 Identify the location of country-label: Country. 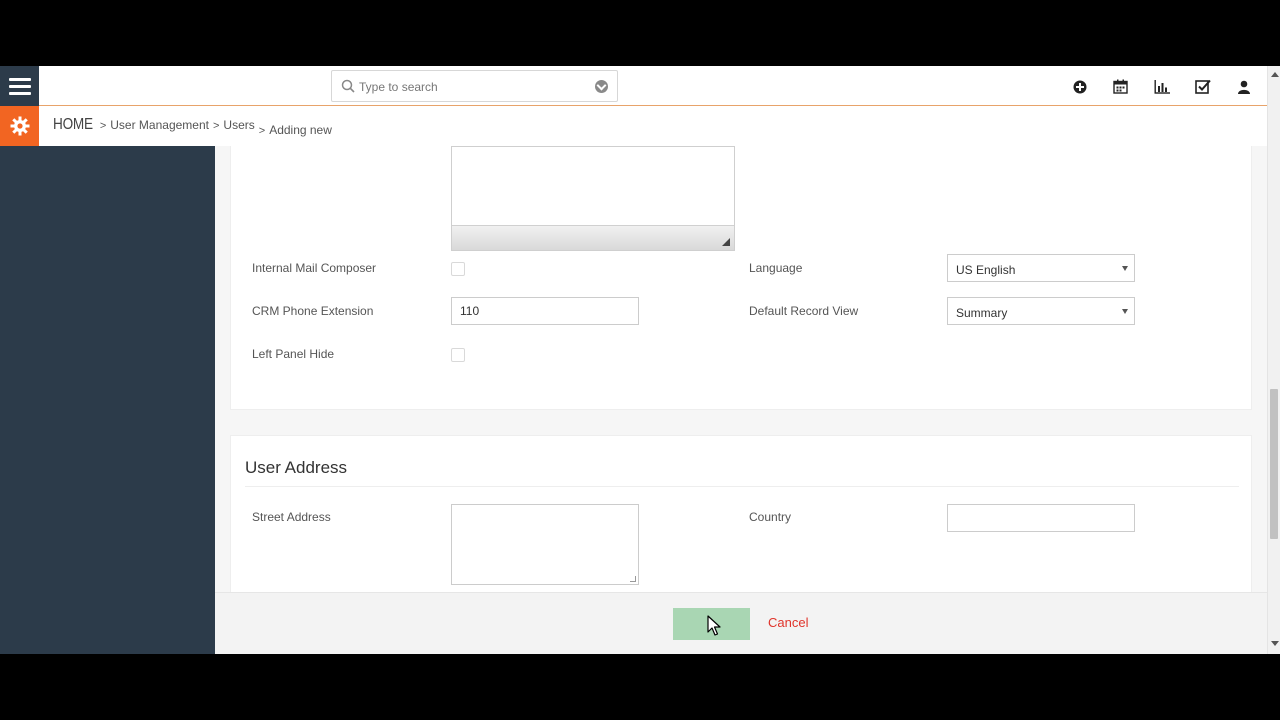
(770, 517).